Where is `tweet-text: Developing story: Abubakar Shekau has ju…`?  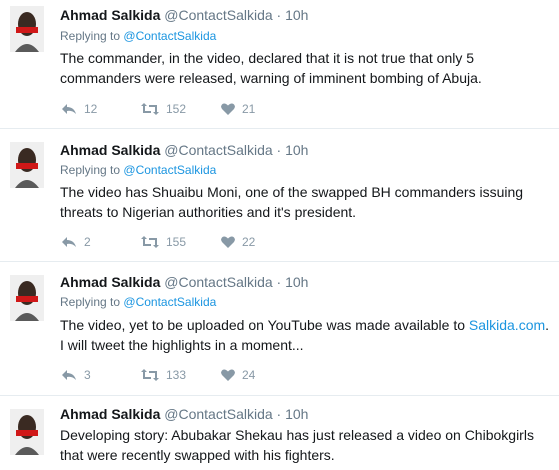 tweet-text: Developing story: Abubakar Shekau has ju… is located at coordinates (297, 445).